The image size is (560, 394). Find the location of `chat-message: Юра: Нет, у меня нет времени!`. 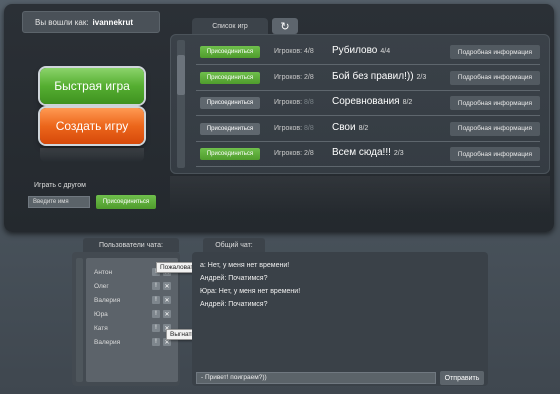

chat-message: Юра: Нет, у меня нет времени! is located at coordinates (250, 291).